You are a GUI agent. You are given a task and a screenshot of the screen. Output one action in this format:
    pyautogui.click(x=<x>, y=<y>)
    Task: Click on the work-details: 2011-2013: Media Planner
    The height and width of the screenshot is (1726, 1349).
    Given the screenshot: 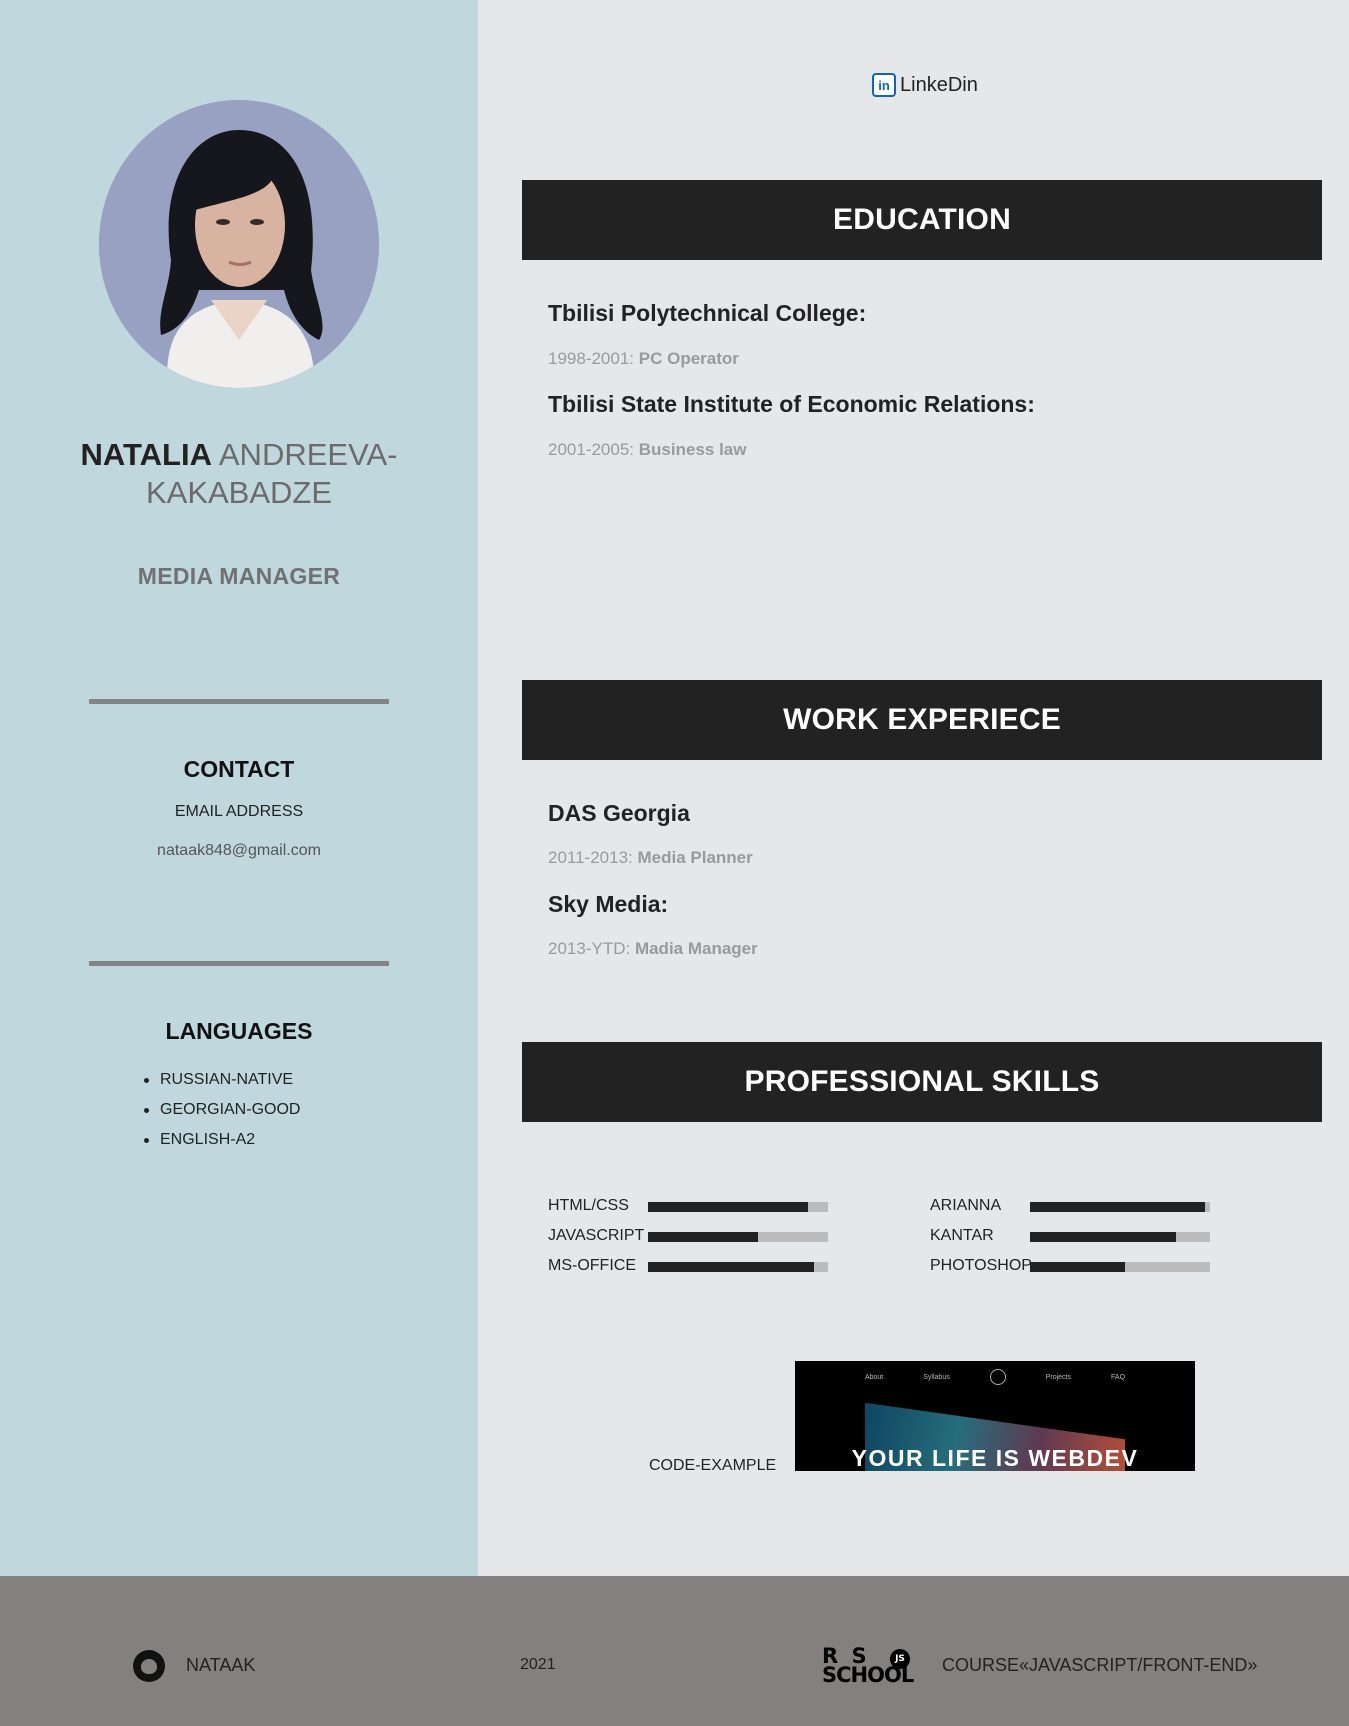 What is the action you would take?
    pyautogui.click(x=650, y=858)
    